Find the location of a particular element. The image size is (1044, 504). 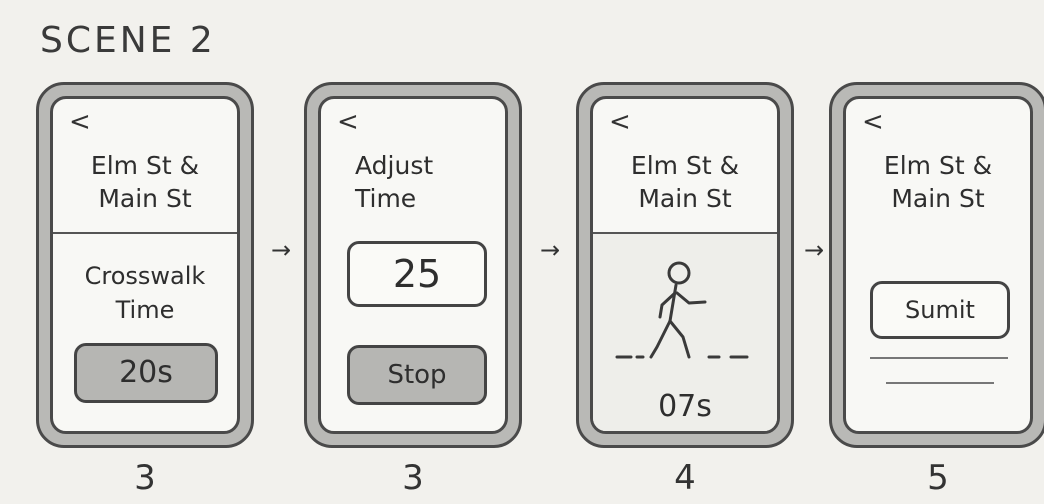

title-line-1: Adjust is located at coordinates (394, 165).